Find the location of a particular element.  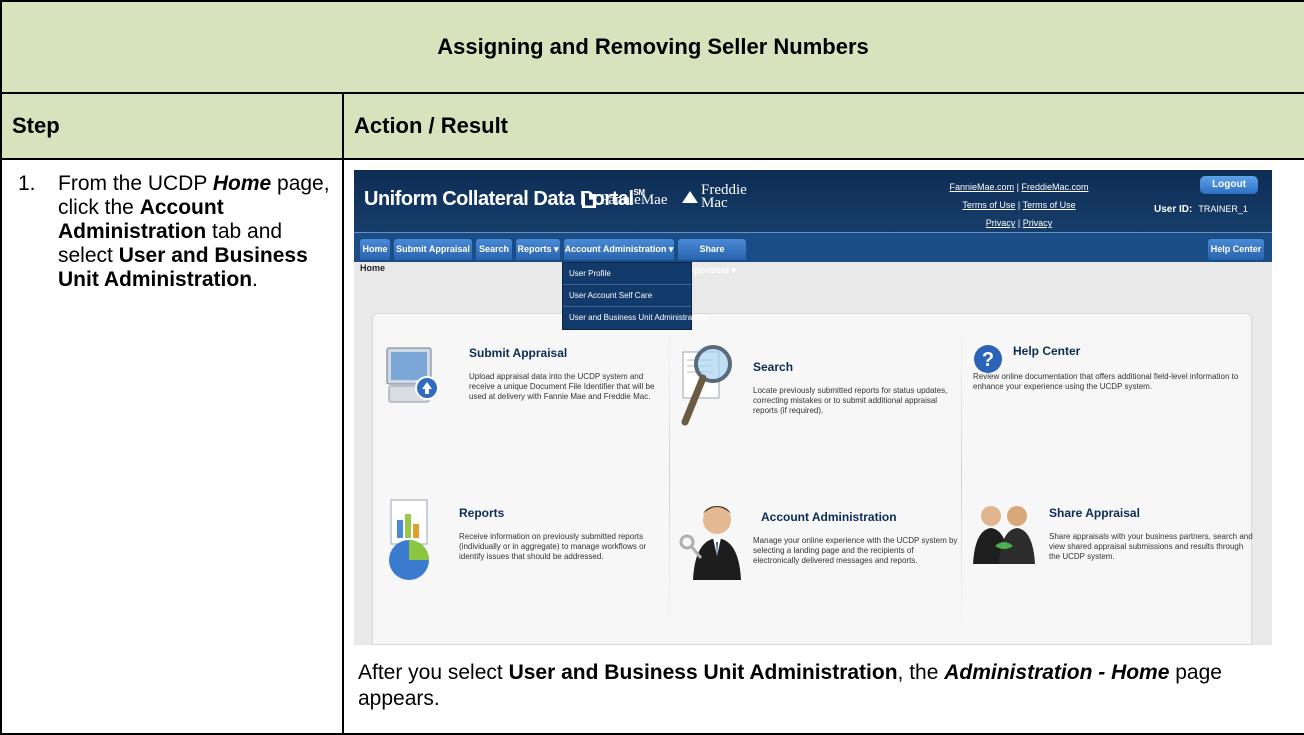

card-title: Account Administration is located at coordinates (829, 517).